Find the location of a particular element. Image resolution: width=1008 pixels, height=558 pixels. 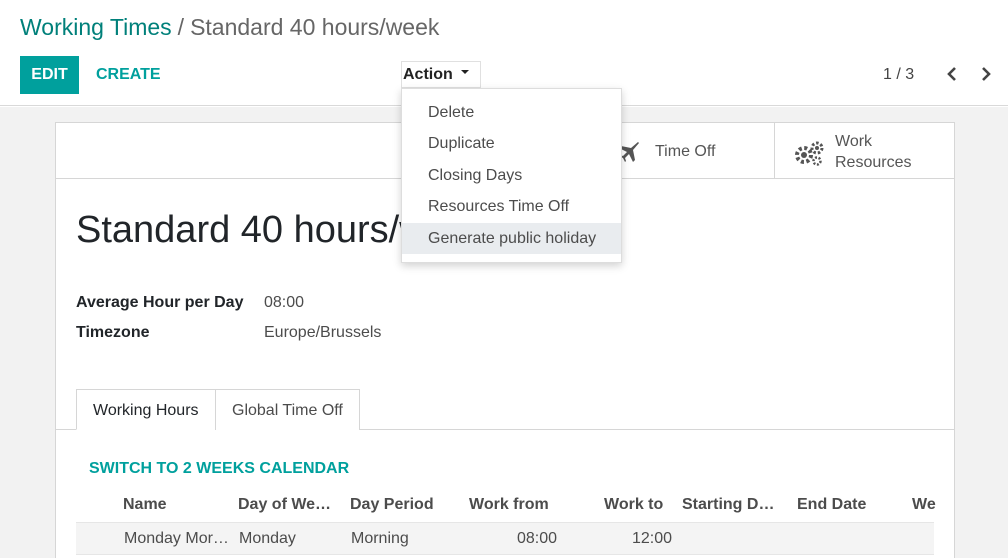

menu-item-closing-days: Closing Days is located at coordinates (511, 175).